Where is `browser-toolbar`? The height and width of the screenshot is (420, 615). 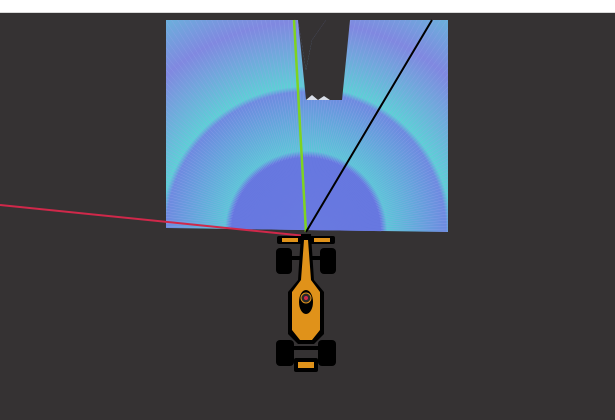
browser-toolbar is located at coordinates (307, 6).